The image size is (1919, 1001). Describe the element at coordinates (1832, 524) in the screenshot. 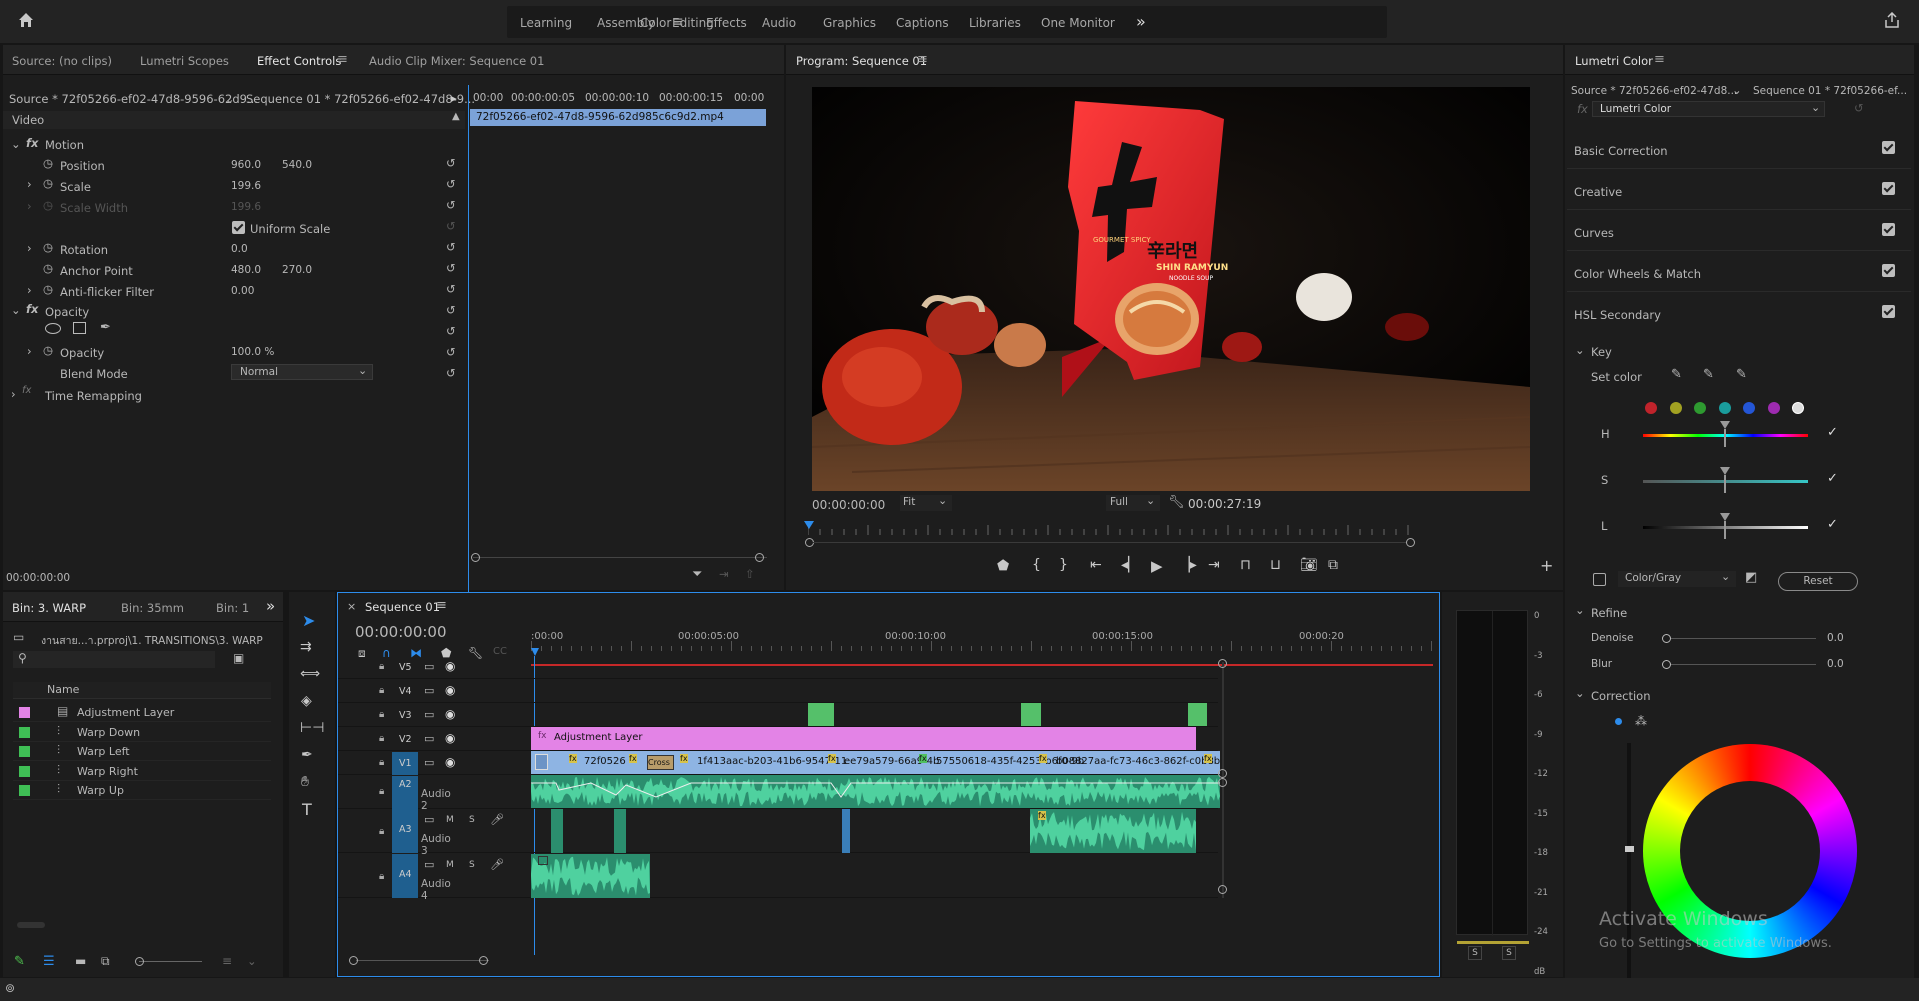

I see `lightness-check-icon: ✓` at that location.